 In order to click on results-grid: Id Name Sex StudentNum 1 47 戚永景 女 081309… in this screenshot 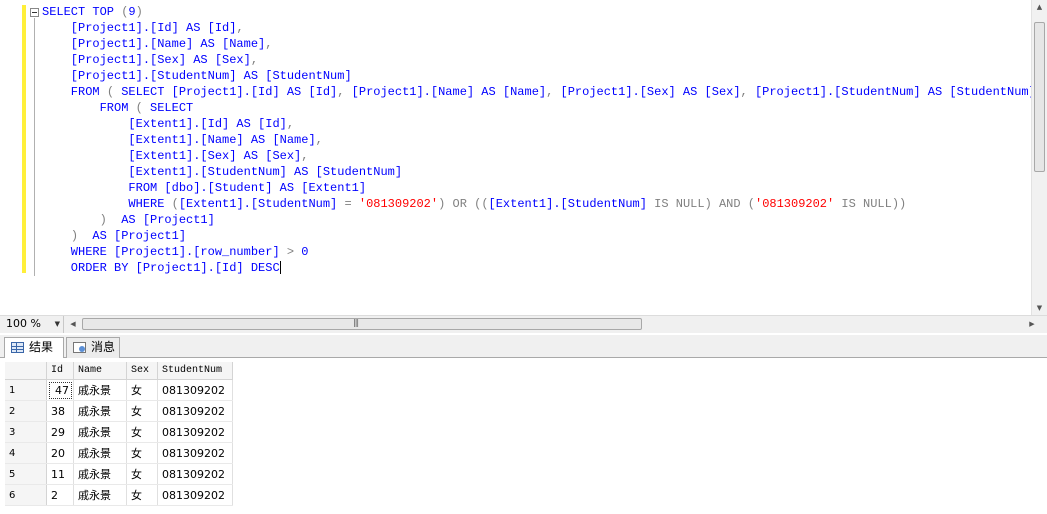, I will do `click(119, 434)`.